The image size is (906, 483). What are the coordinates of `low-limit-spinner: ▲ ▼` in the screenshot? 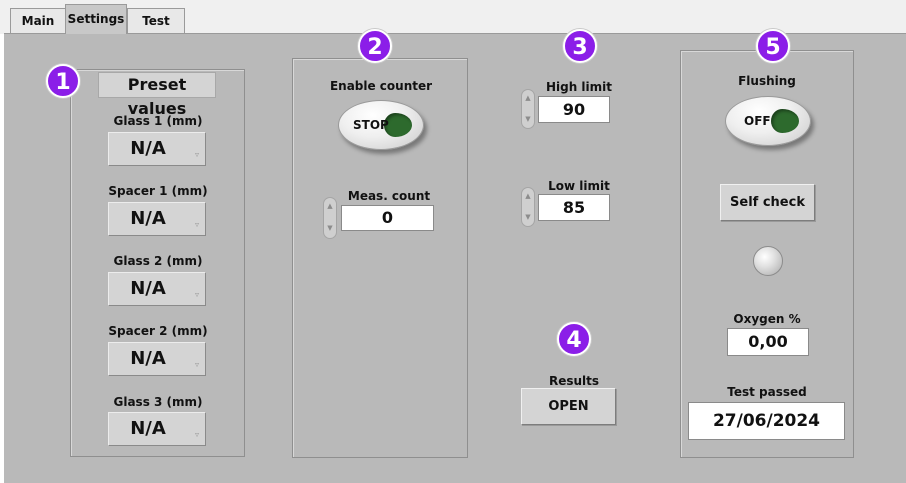 It's located at (528, 207).